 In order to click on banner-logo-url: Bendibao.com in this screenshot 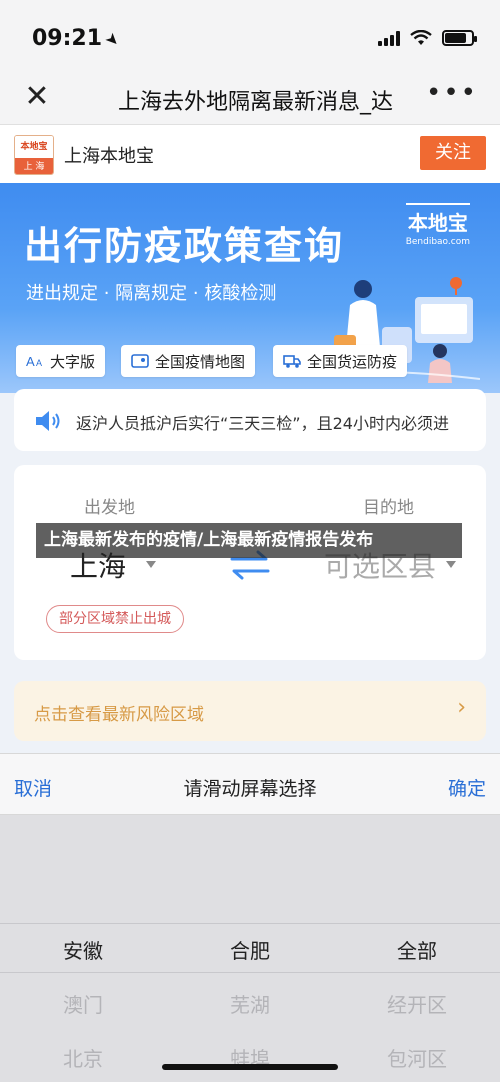, I will do `click(437, 242)`.